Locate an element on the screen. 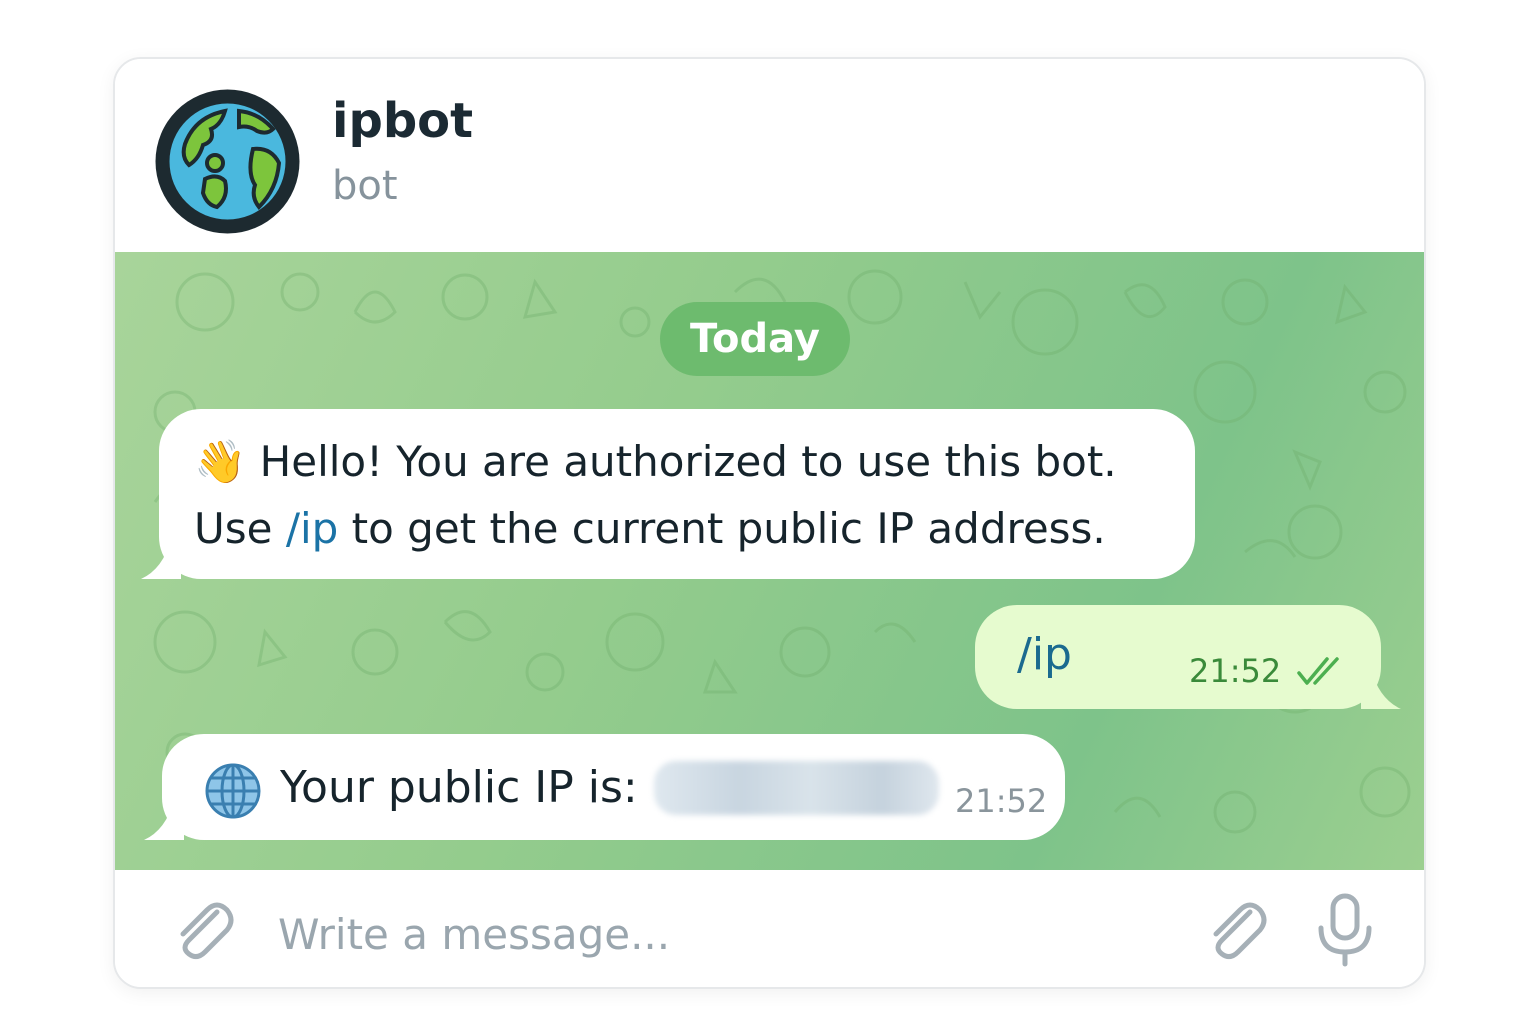 The width and height of the screenshot is (1536, 1024). microphone-icon is located at coordinates (1345, 930).